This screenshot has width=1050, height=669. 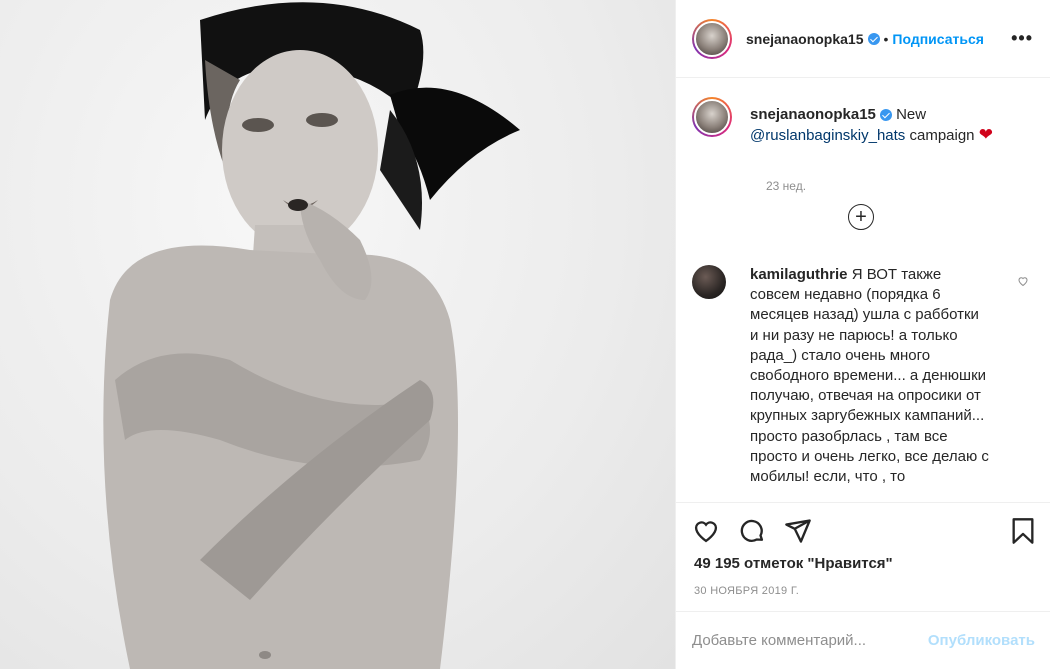 What do you see at coordinates (752, 533) in the screenshot?
I see `comment-bubble-icon` at bounding box center [752, 533].